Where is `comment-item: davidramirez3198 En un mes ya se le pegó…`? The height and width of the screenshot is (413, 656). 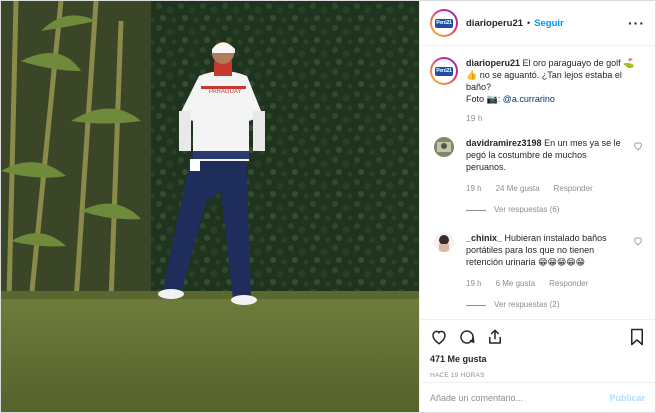 comment-item: davidramirez3198 En un mes ya se le pegó… is located at coordinates (537, 176).